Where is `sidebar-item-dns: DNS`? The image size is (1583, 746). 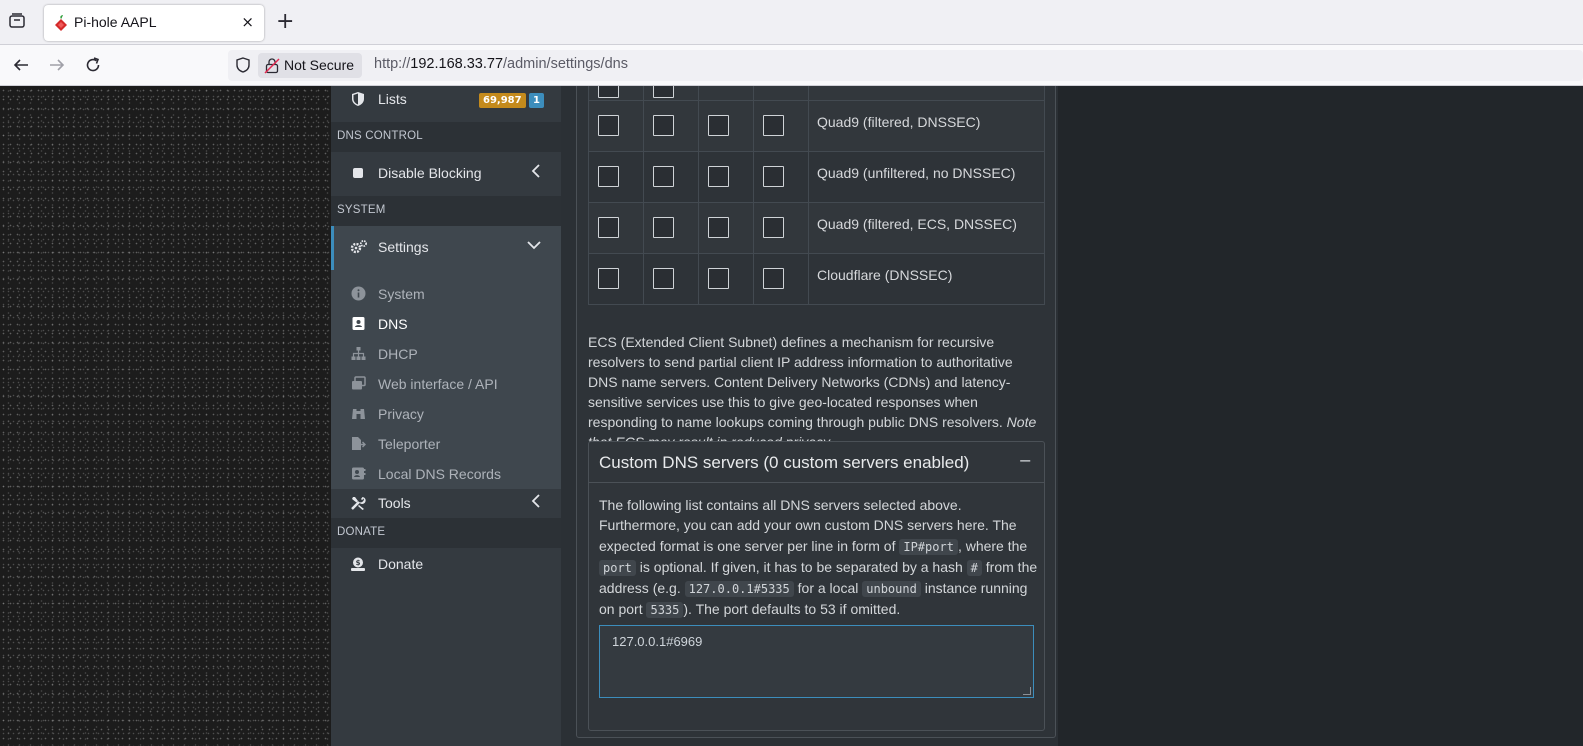
sidebar-item-dns: DNS is located at coordinates (446, 324).